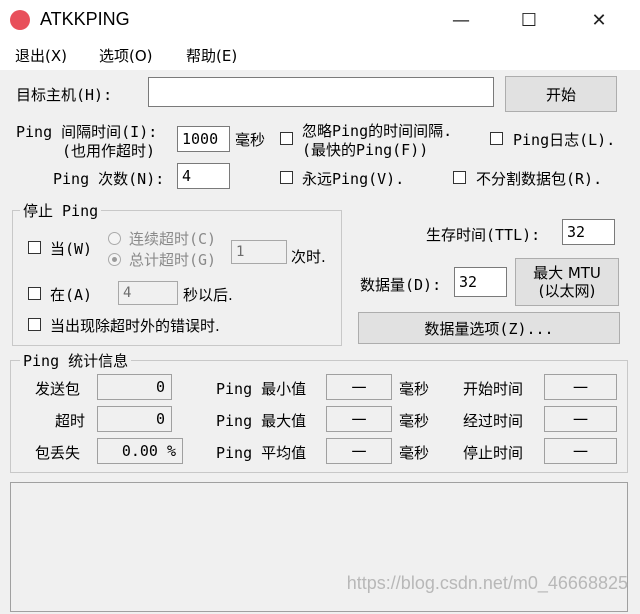  What do you see at coordinates (135, 326) in the screenshot?
I see `stop-on-error-label: 当出现除超时外的错误时.` at bounding box center [135, 326].